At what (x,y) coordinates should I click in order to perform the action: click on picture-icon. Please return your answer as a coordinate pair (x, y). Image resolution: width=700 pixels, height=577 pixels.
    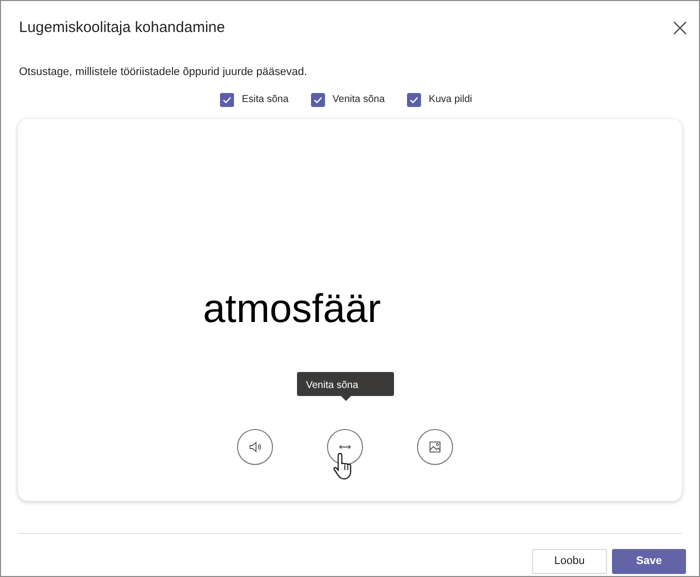
    Looking at the image, I should click on (435, 447).